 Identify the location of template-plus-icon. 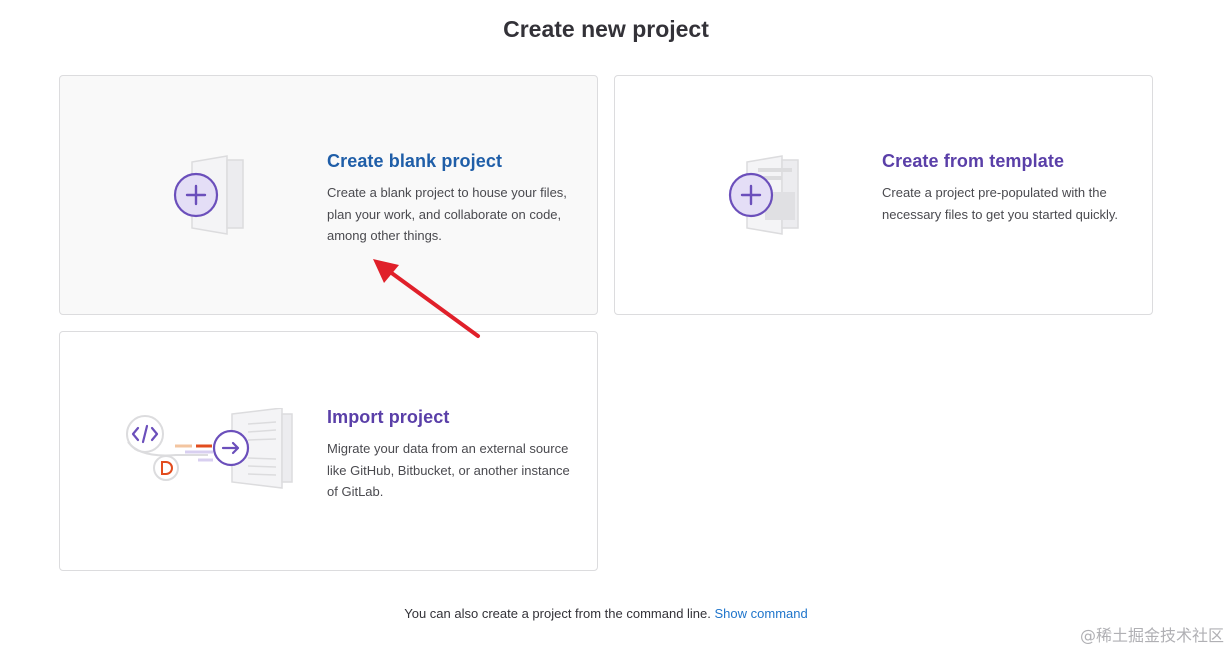
(765, 195).